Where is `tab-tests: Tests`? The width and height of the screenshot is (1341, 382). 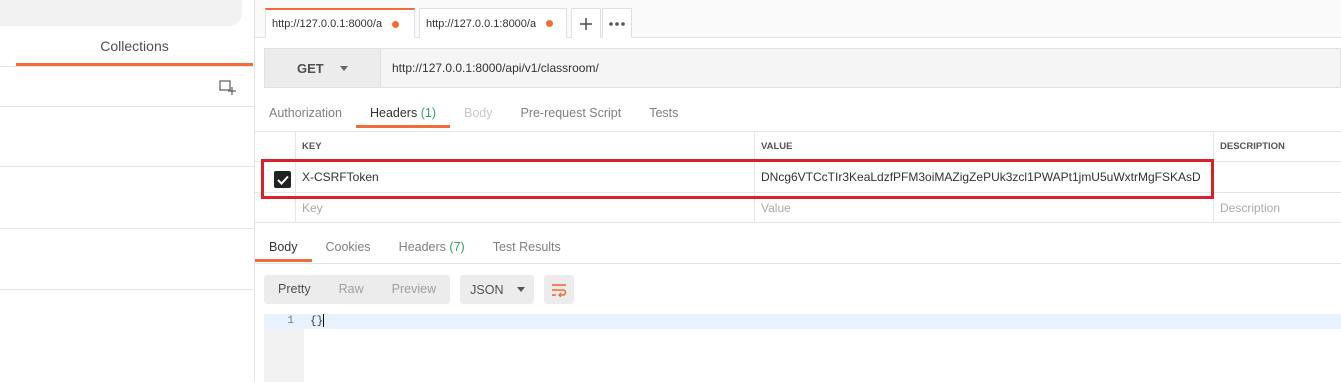
tab-tests: Tests is located at coordinates (663, 113).